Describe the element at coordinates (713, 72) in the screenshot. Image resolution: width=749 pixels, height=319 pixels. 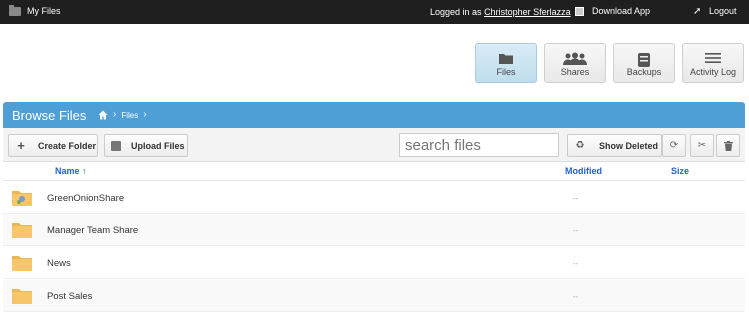
I see `activity-log-nav-label: Activity Log` at that location.